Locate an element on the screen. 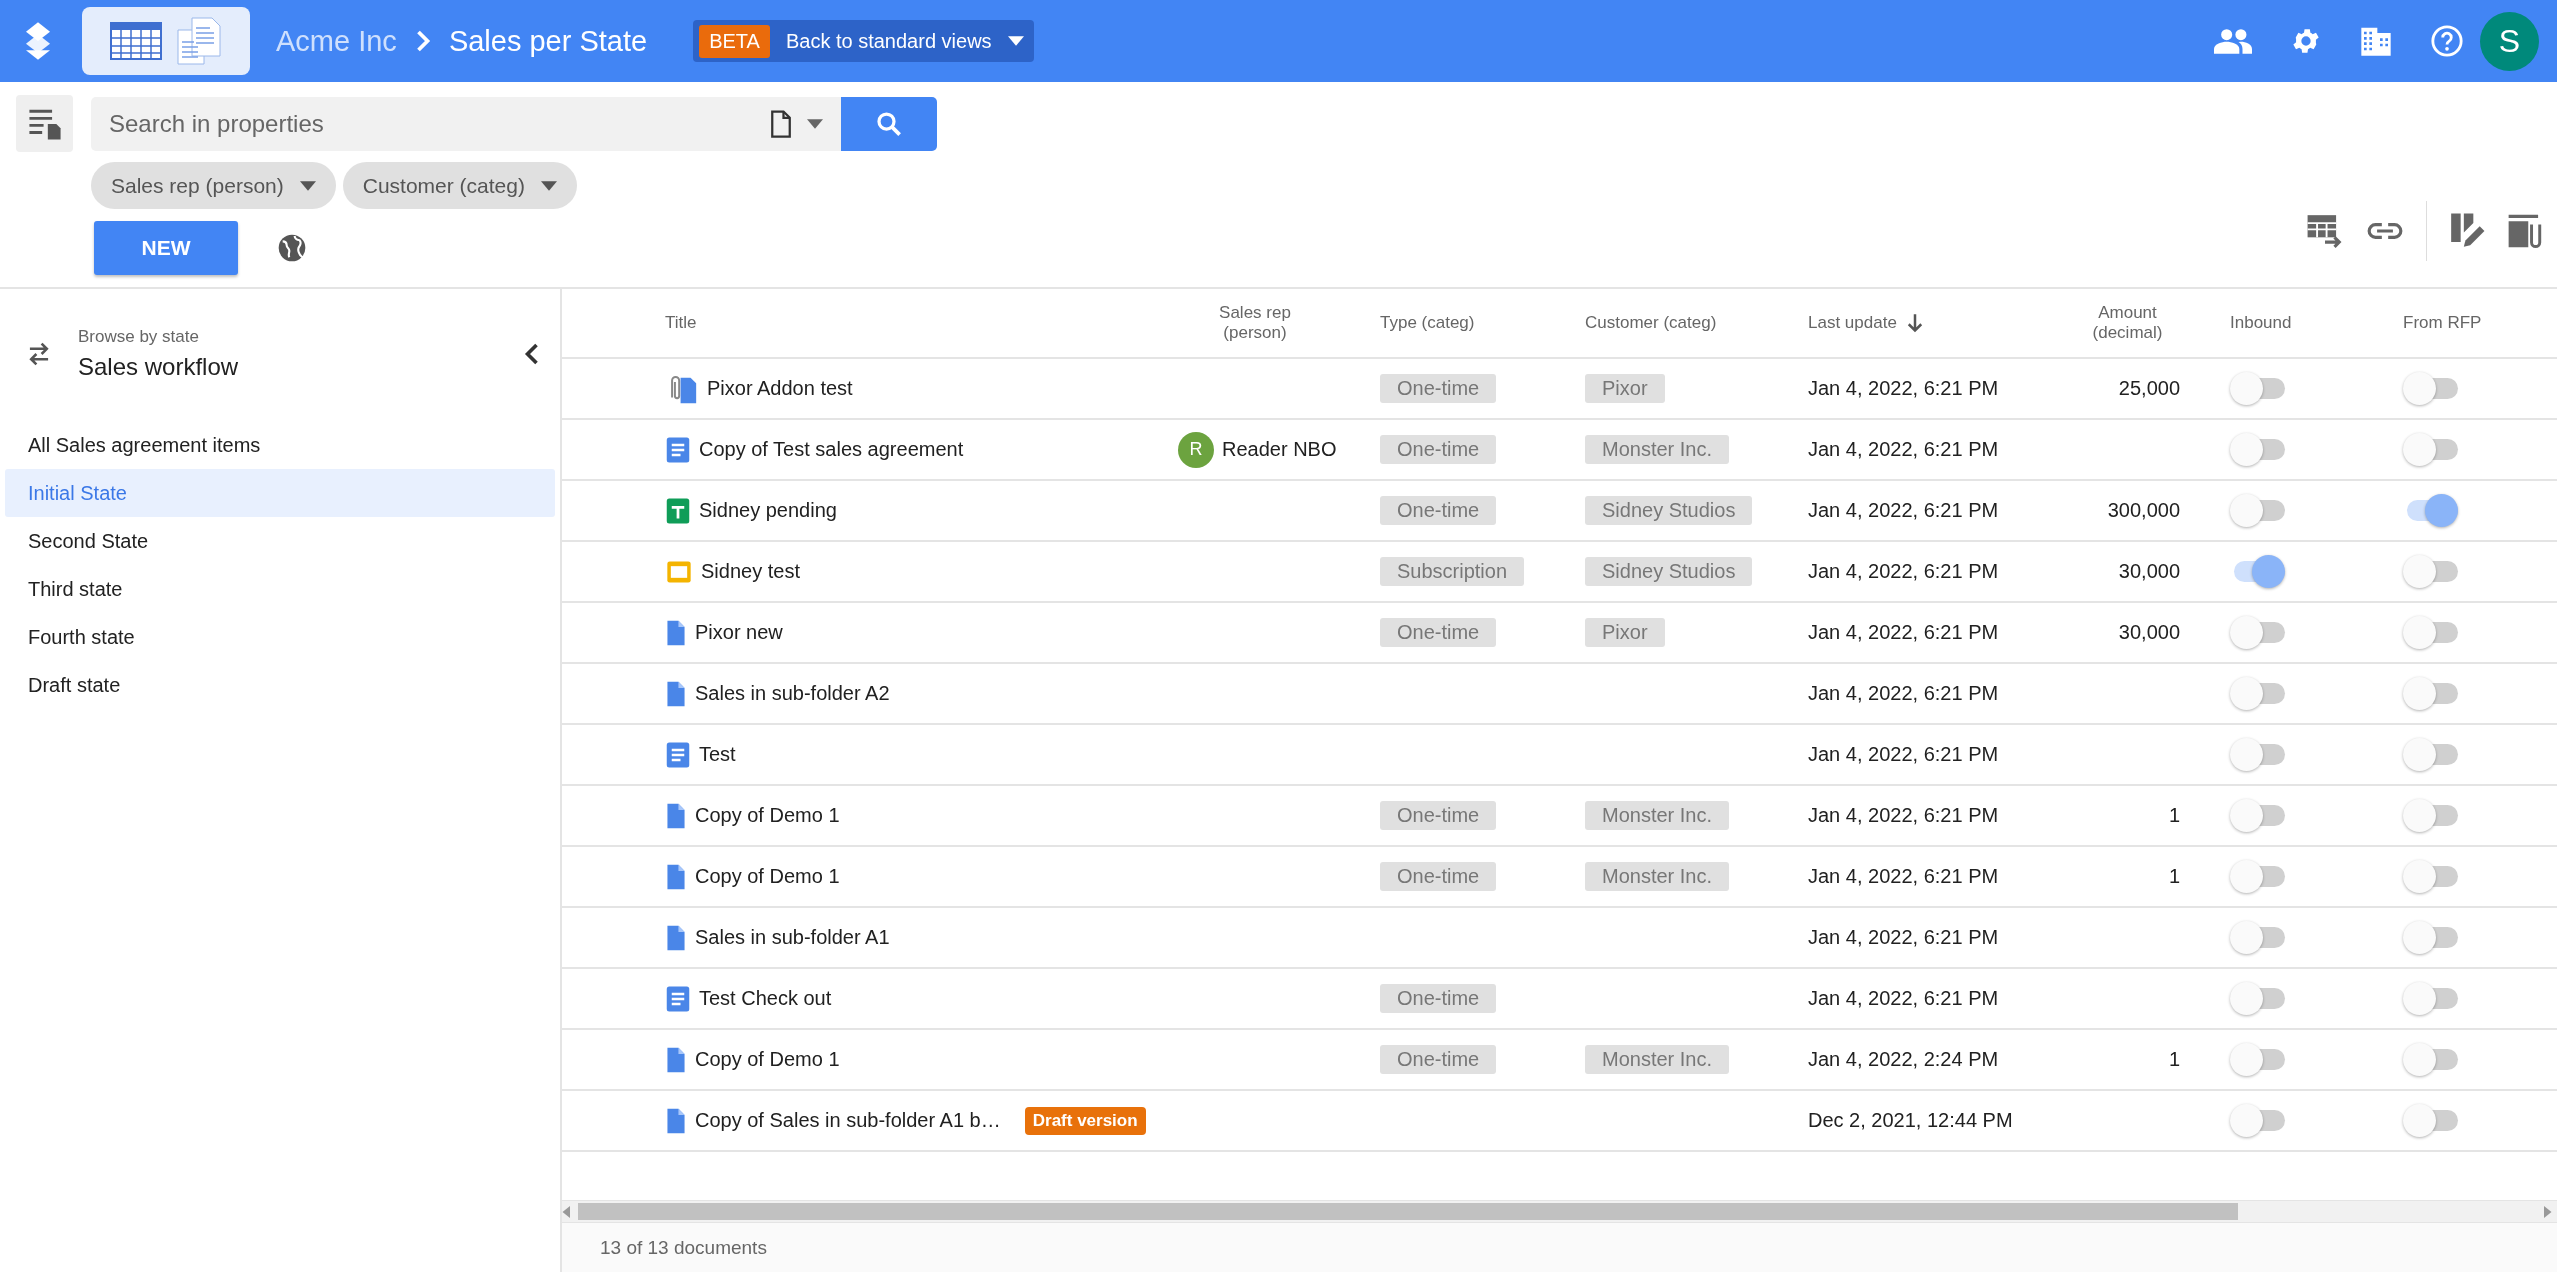  list-document-icon is located at coordinates (44, 123).